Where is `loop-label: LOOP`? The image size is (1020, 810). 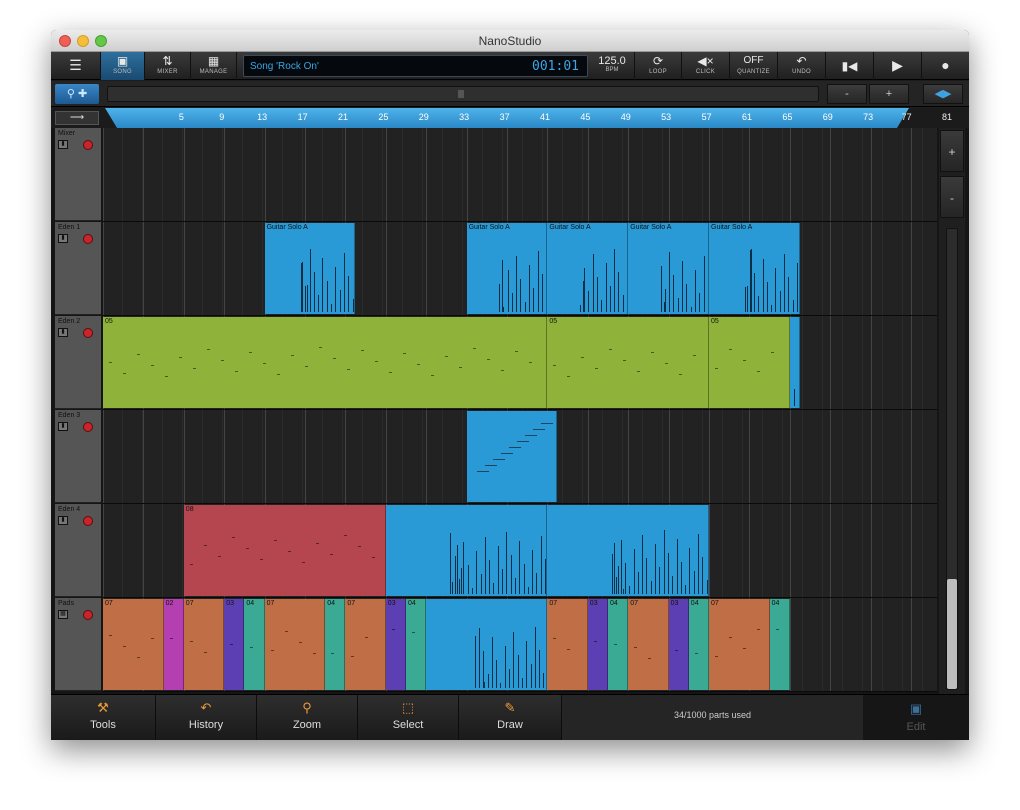 loop-label: LOOP is located at coordinates (658, 72).